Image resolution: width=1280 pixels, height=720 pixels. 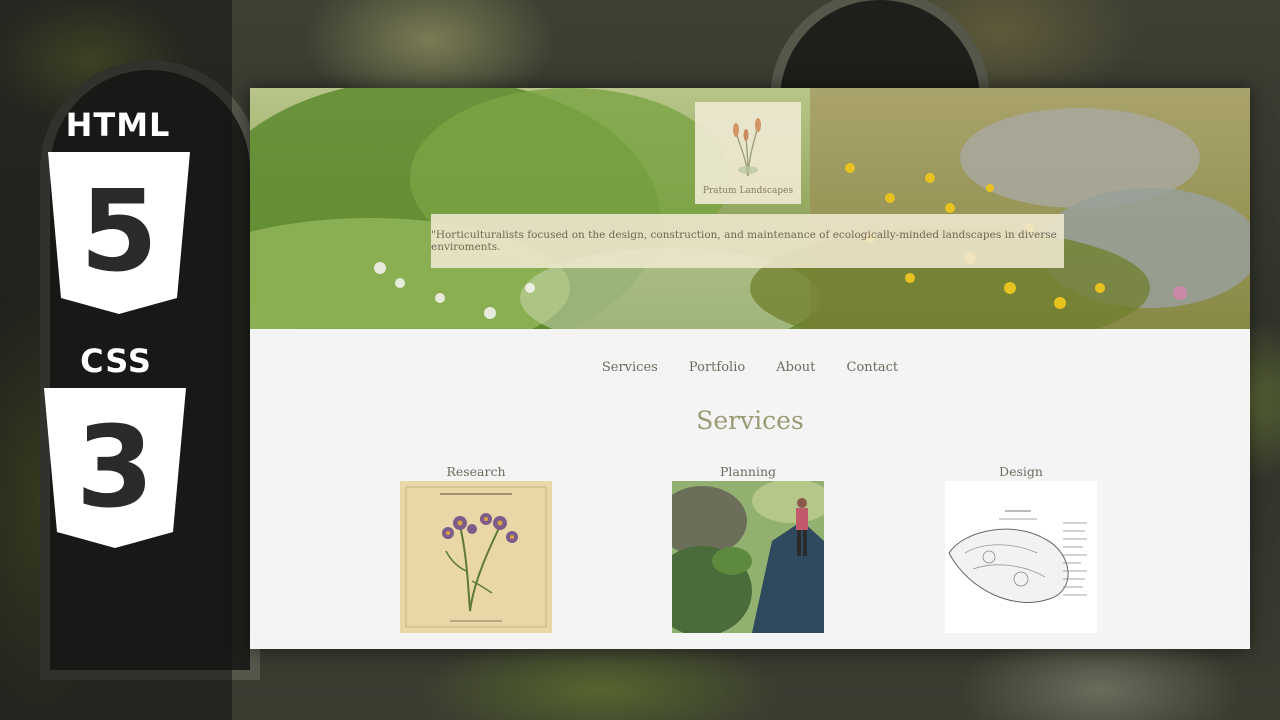 What do you see at coordinates (747, 147) in the screenshot?
I see `grass-sketch-icon` at bounding box center [747, 147].